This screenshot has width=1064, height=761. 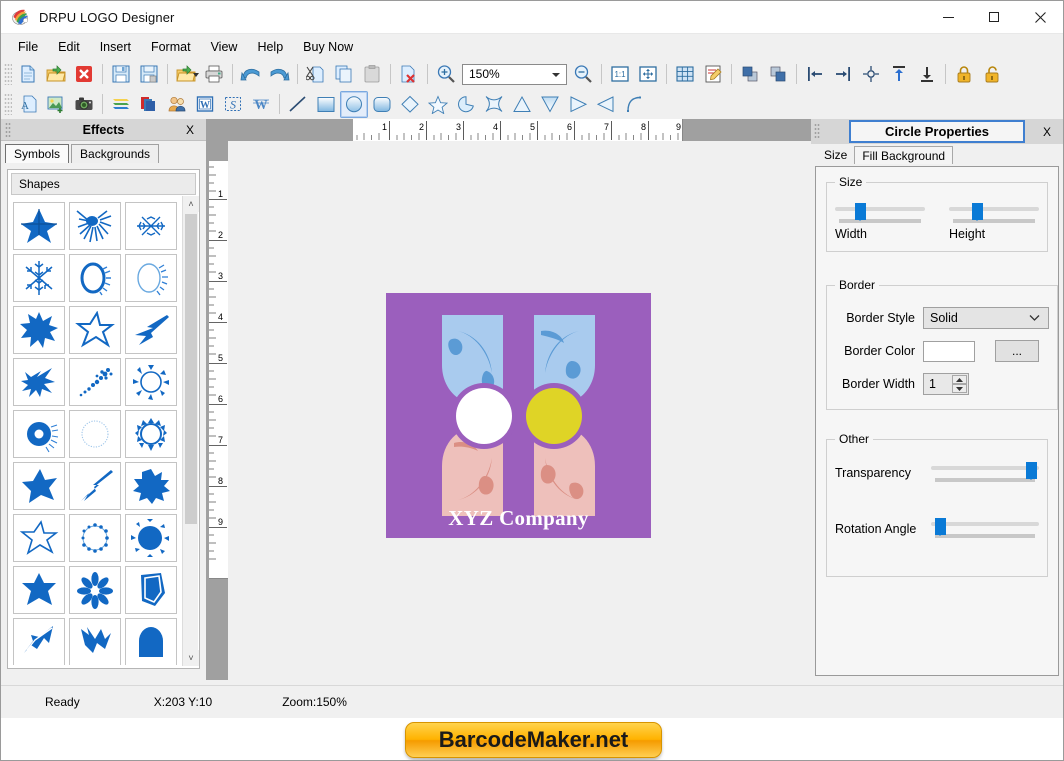 I want to click on triangle-up-tool-icon, so click(x=522, y=104).